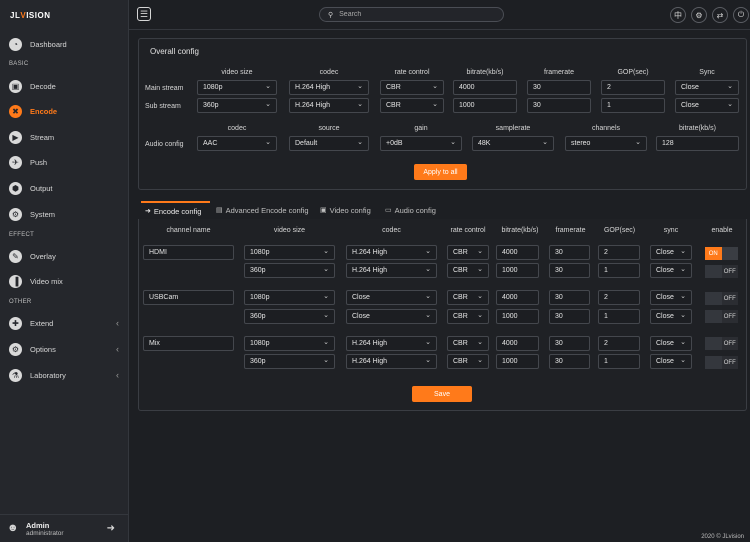 Image resolution: width=750 pixels, height=542 pixels. Describe the element at coordinates (633, 87) in the screenshot. I see `main-gop-input: 2` at that location.